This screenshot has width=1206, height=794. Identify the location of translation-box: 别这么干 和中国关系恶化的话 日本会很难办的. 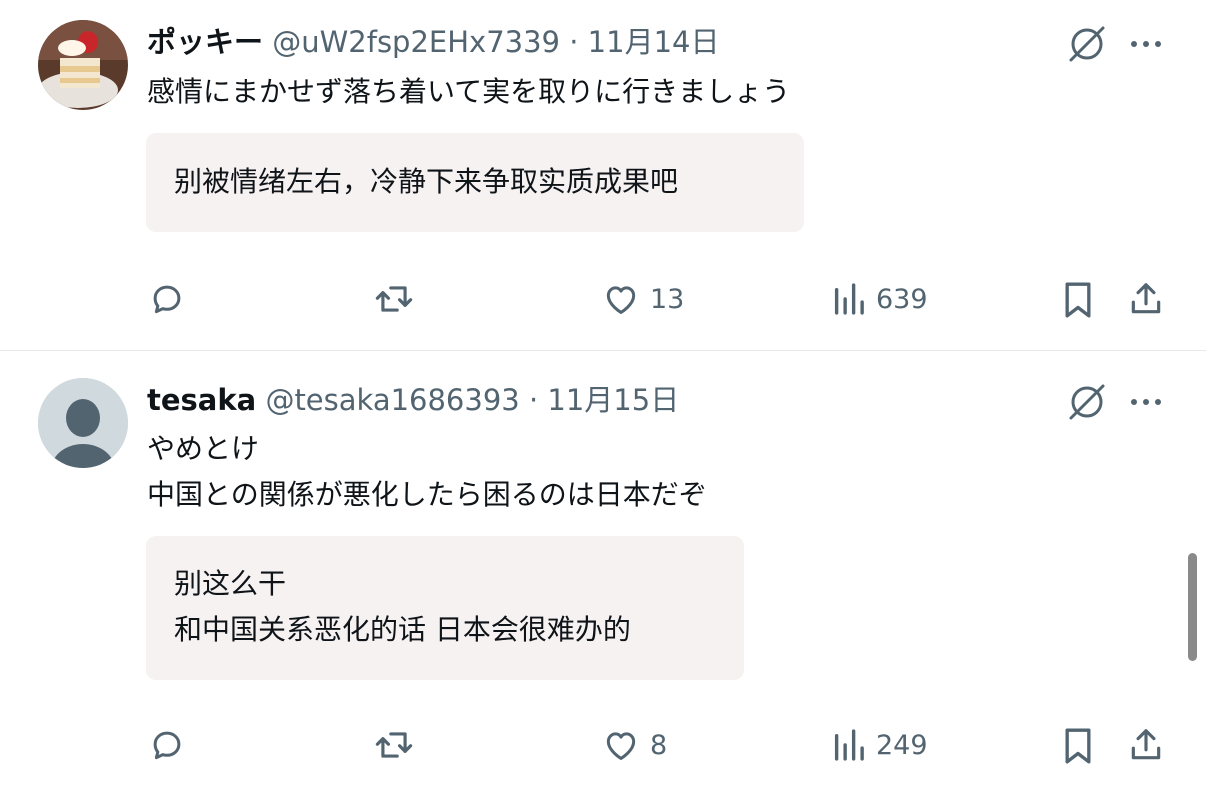
(445, 608).